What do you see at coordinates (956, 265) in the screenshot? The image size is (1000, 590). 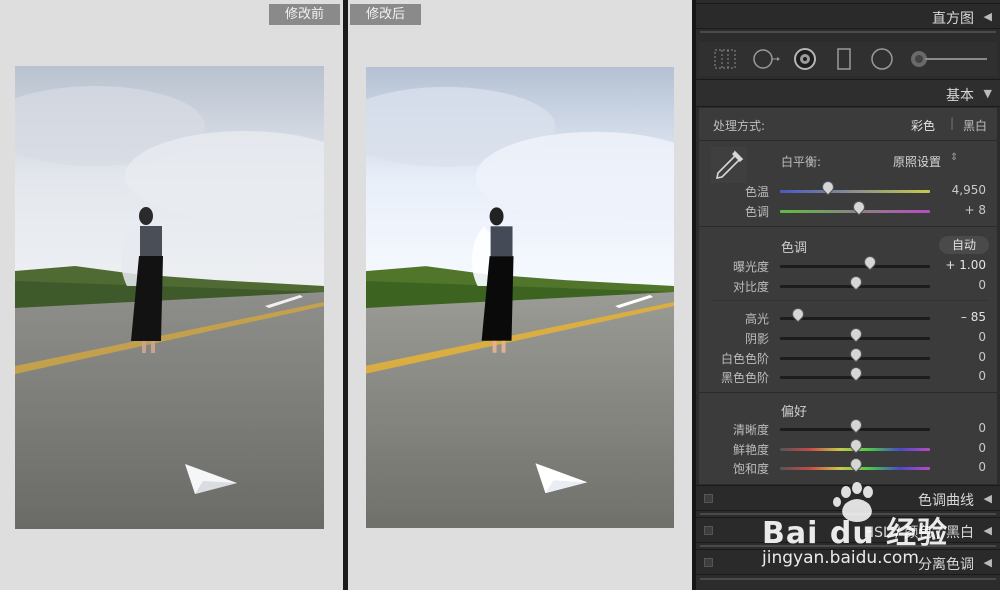 I see `exposure-value: + 1.00` at bounding box center [956, 265].